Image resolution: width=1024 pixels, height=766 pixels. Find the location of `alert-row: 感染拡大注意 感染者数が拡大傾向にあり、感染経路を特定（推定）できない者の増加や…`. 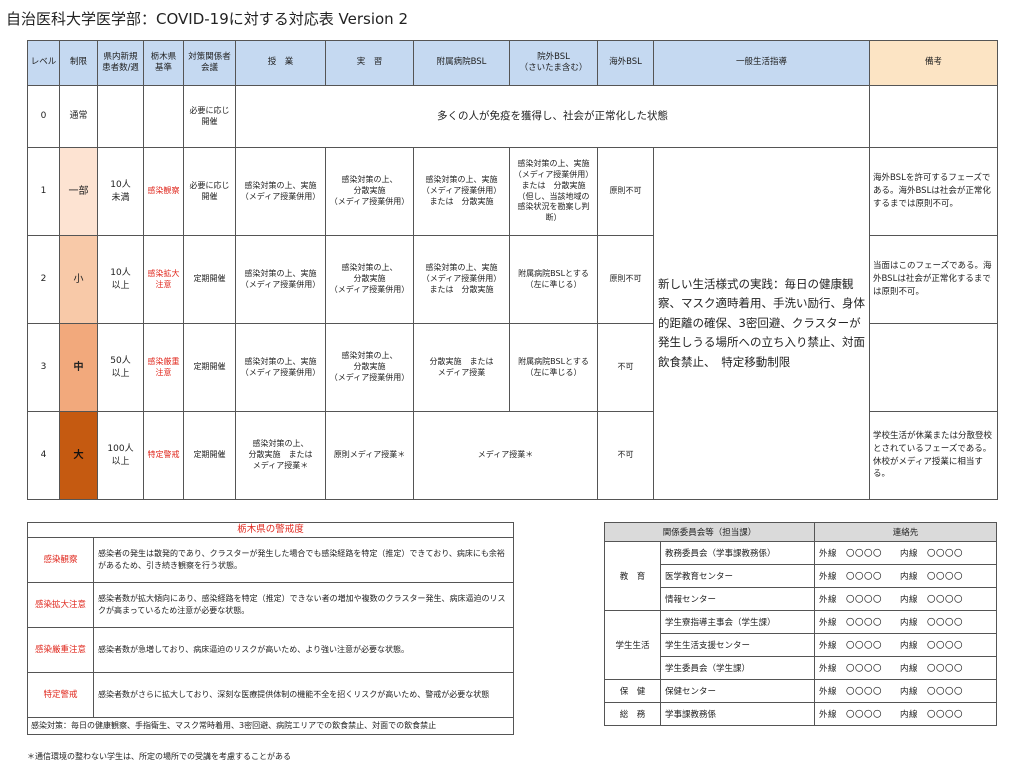

alert-row: 感染拡大注意 感染者数が拡大傾向にあり、感染経路を特定（推定）できない者の増加や… is located at coordinates (271, 605).